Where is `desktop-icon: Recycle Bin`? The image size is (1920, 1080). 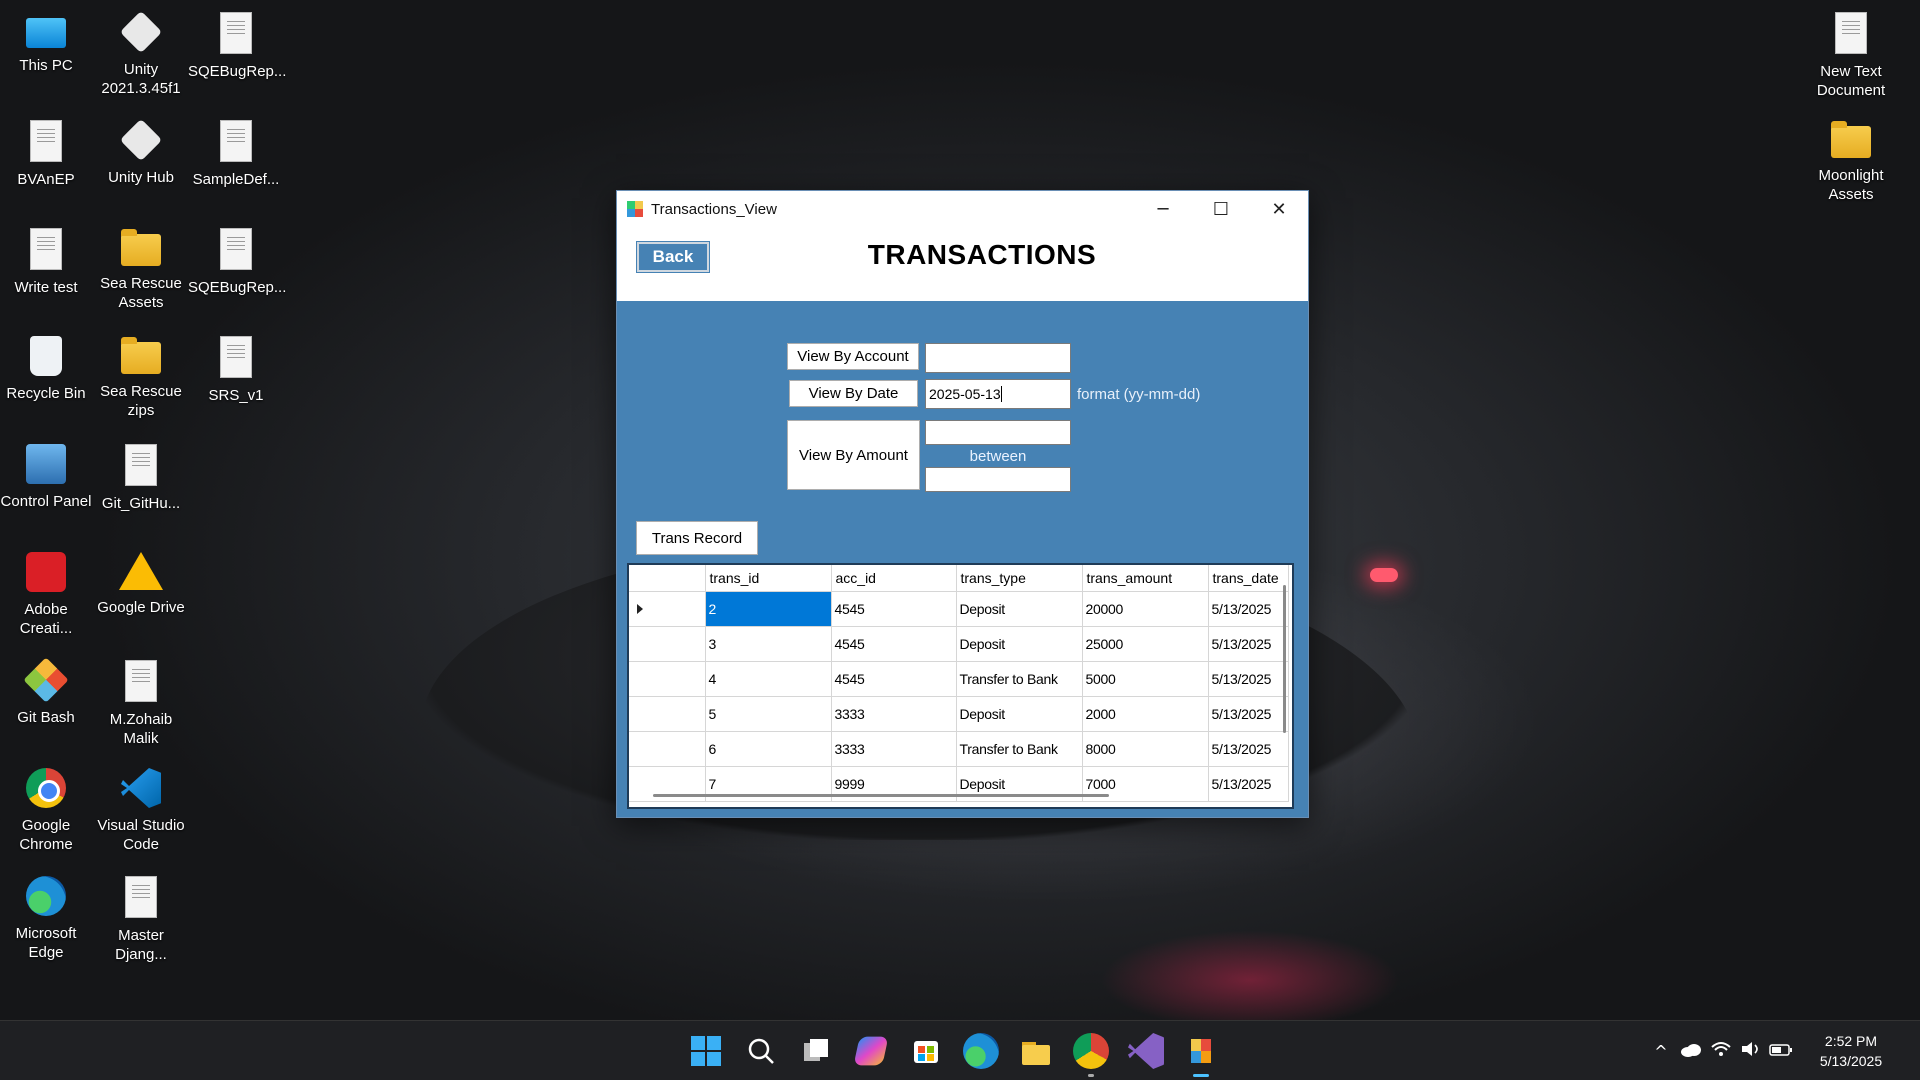 desktop-icon: Recycle Bin is located at coordinates (47, 366).